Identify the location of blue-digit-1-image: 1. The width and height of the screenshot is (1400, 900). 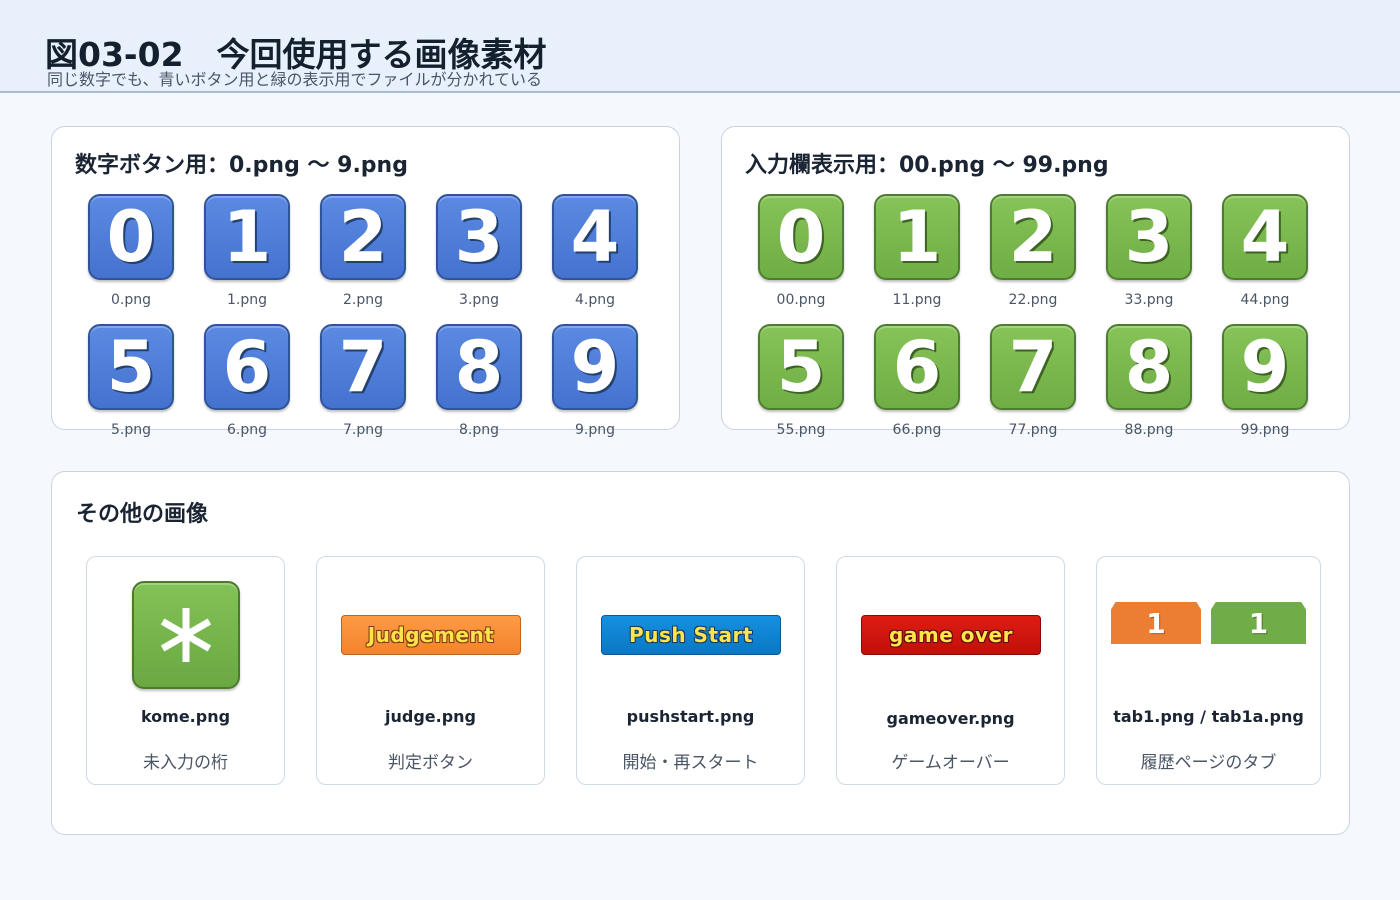
(247, 237).